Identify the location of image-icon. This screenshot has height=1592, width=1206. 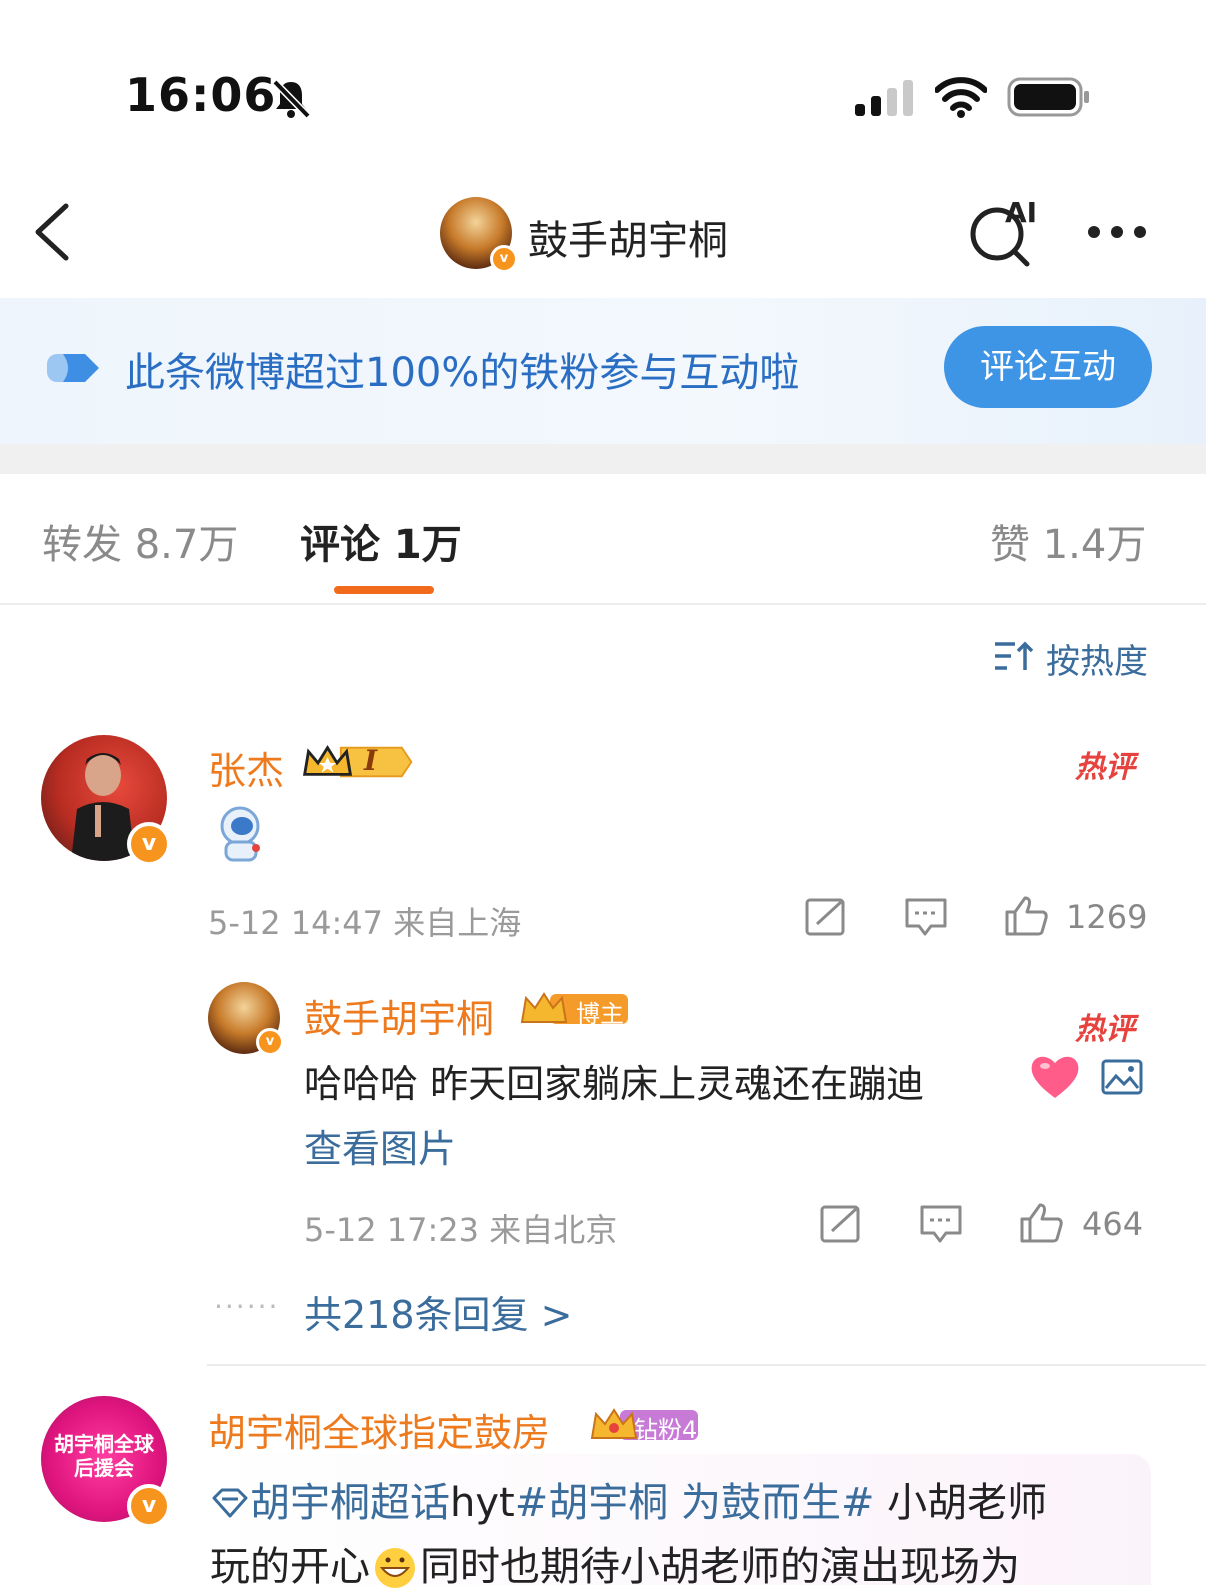
(1122, 1077).